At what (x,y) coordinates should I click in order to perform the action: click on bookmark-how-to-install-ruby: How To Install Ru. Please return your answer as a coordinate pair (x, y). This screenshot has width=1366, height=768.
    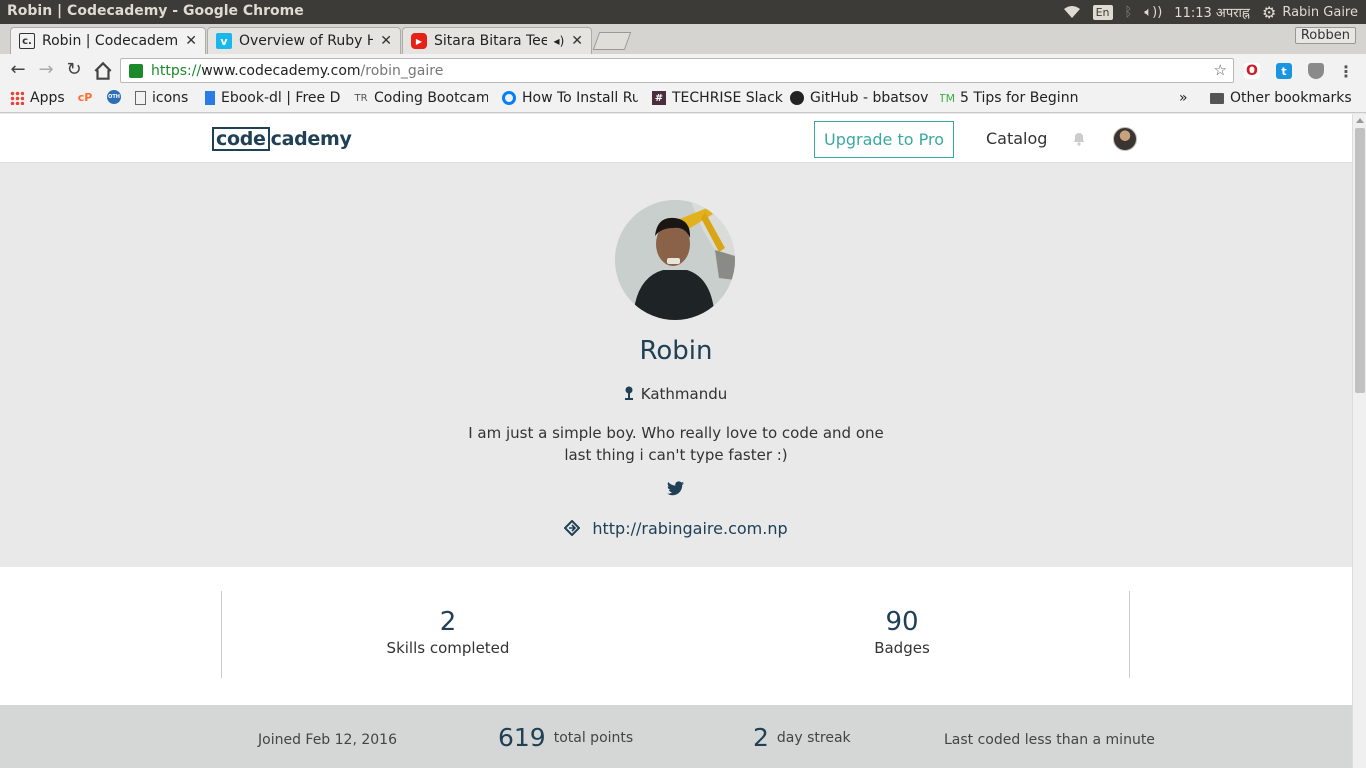
    Looking at the image, I should click on (570, 98).